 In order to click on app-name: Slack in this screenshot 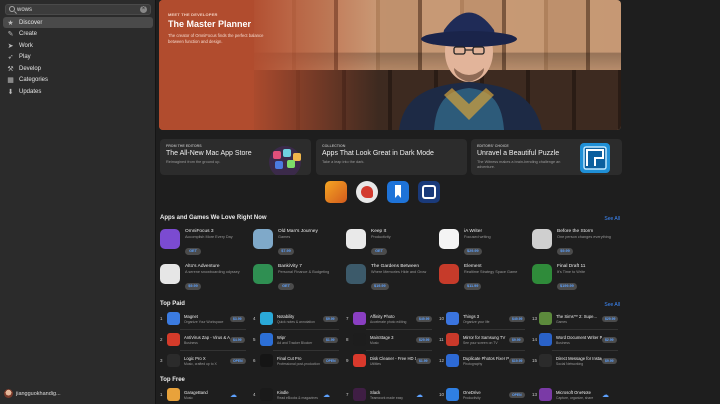, I will do `click(375, 392)`.